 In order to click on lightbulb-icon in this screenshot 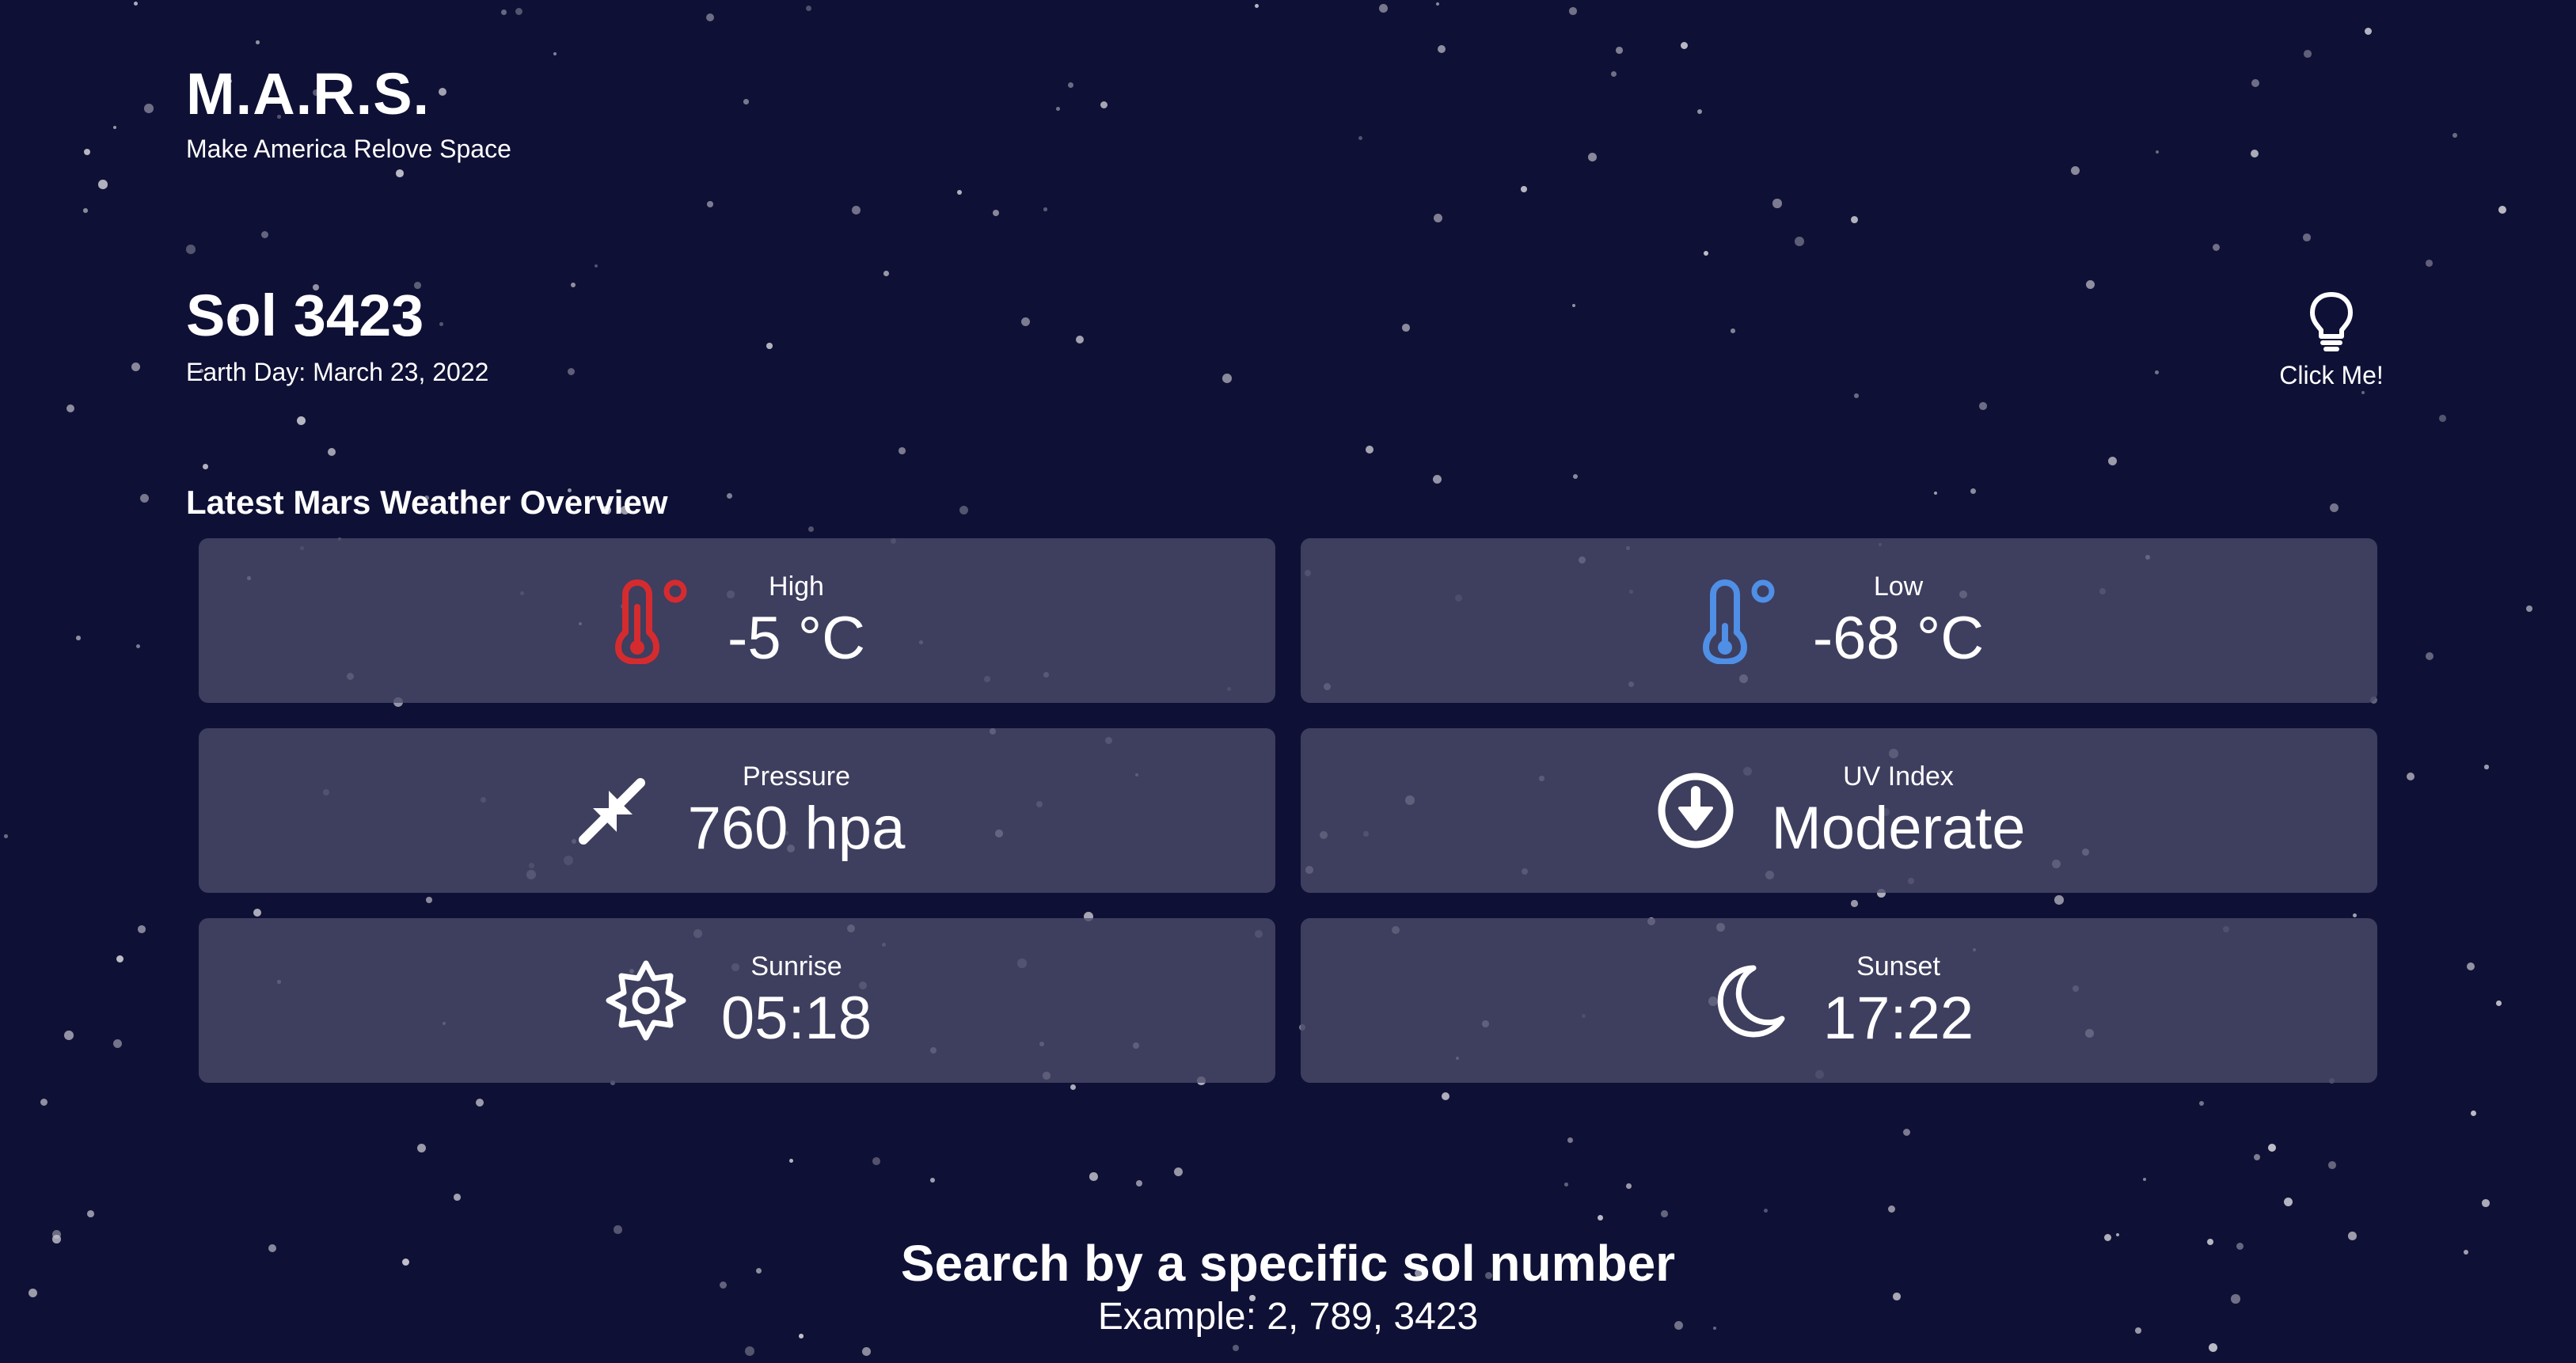, I will do `click(2331, 321)`.